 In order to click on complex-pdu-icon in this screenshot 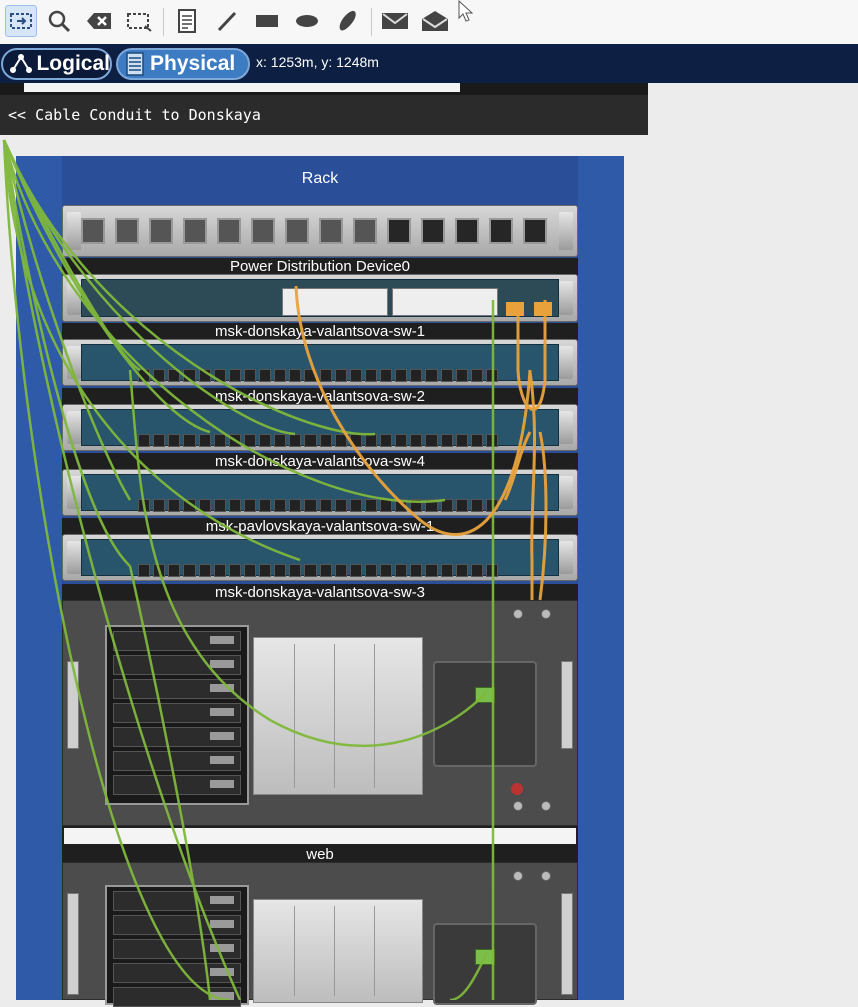, I will do `click(435, 21)`.